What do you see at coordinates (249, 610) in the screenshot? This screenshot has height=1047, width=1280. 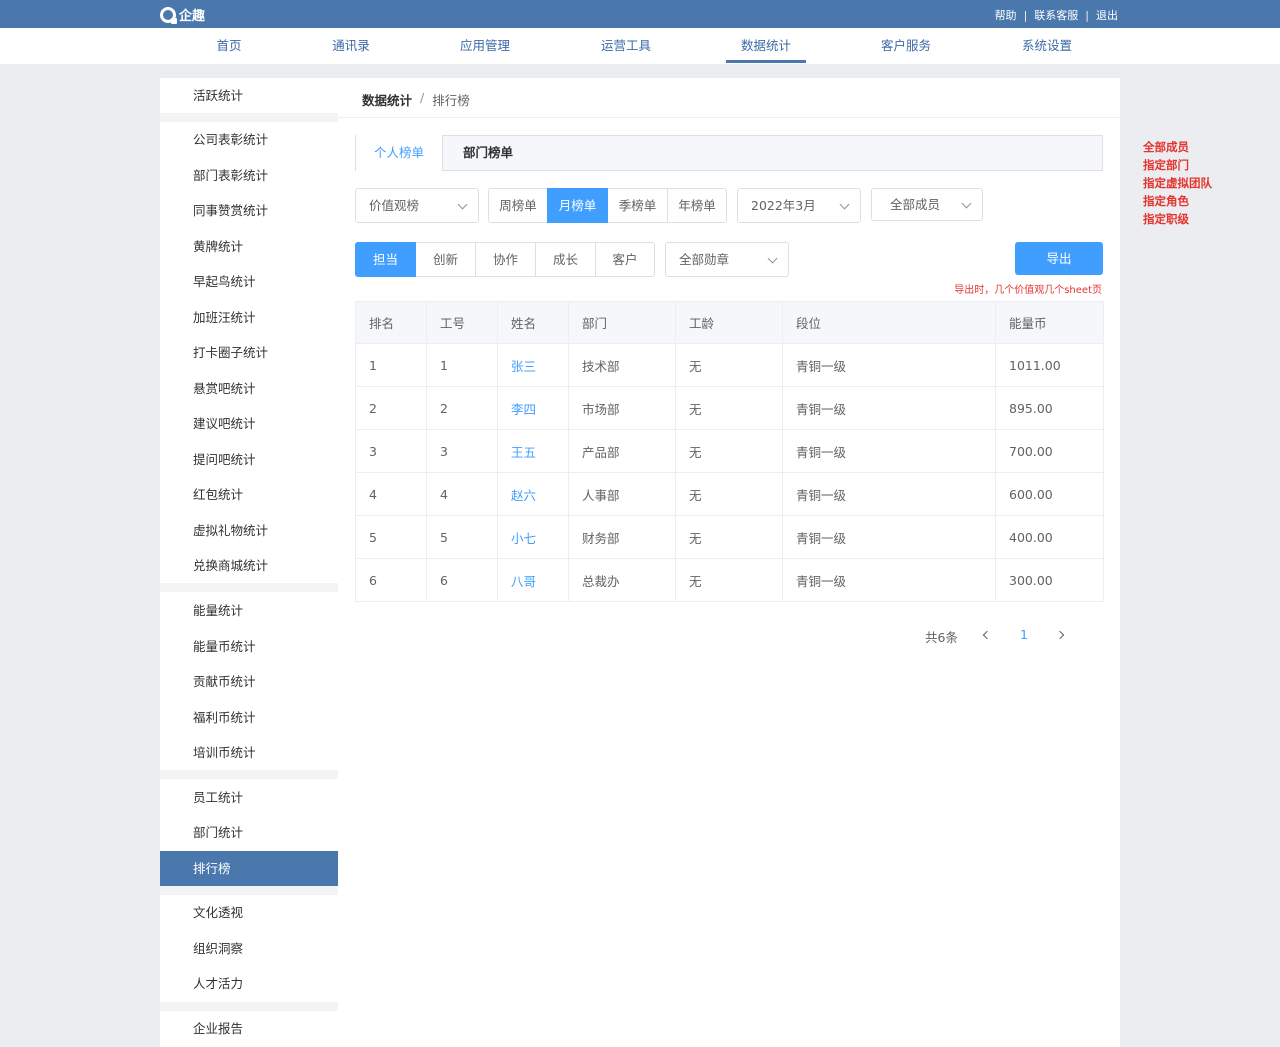 I see `sidebar-item-energy-stats: 能量统计` at bounding box center [249, 610].